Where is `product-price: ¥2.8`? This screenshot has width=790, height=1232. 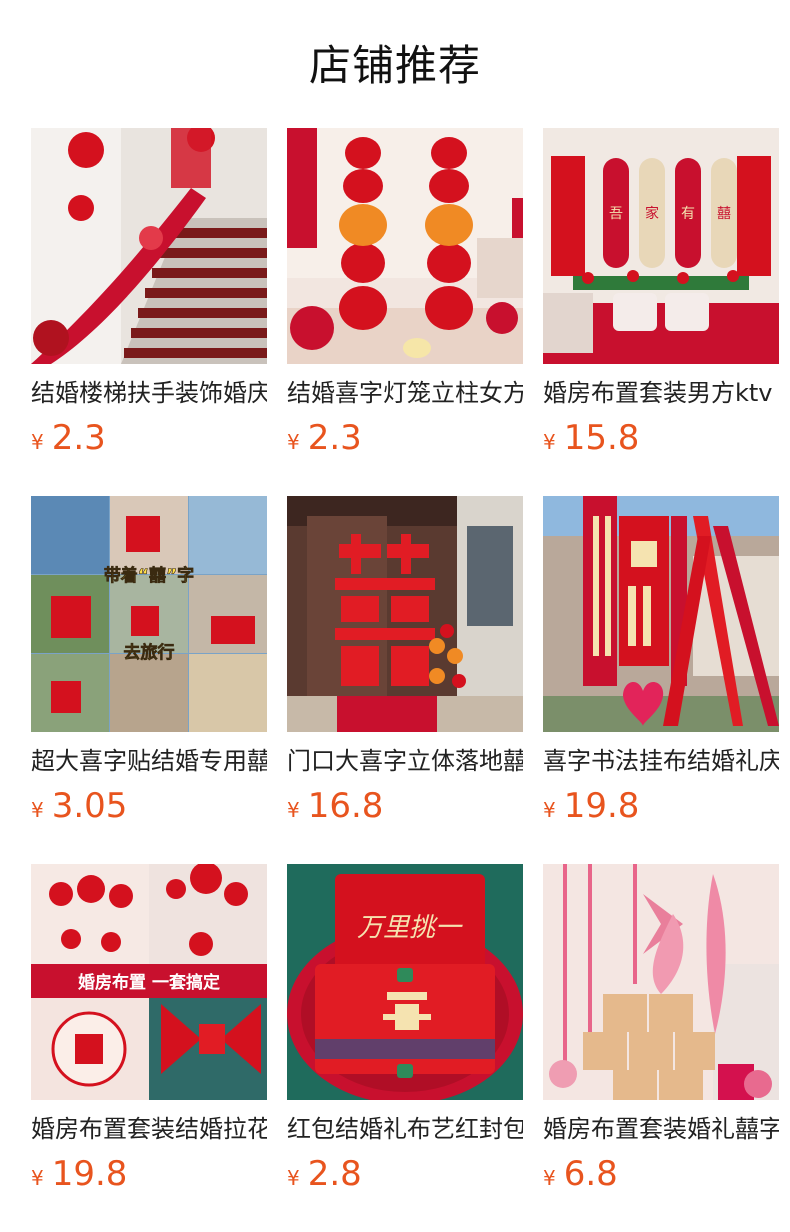 product-price: ¥2.8 is located at coordinates (405, 1174).